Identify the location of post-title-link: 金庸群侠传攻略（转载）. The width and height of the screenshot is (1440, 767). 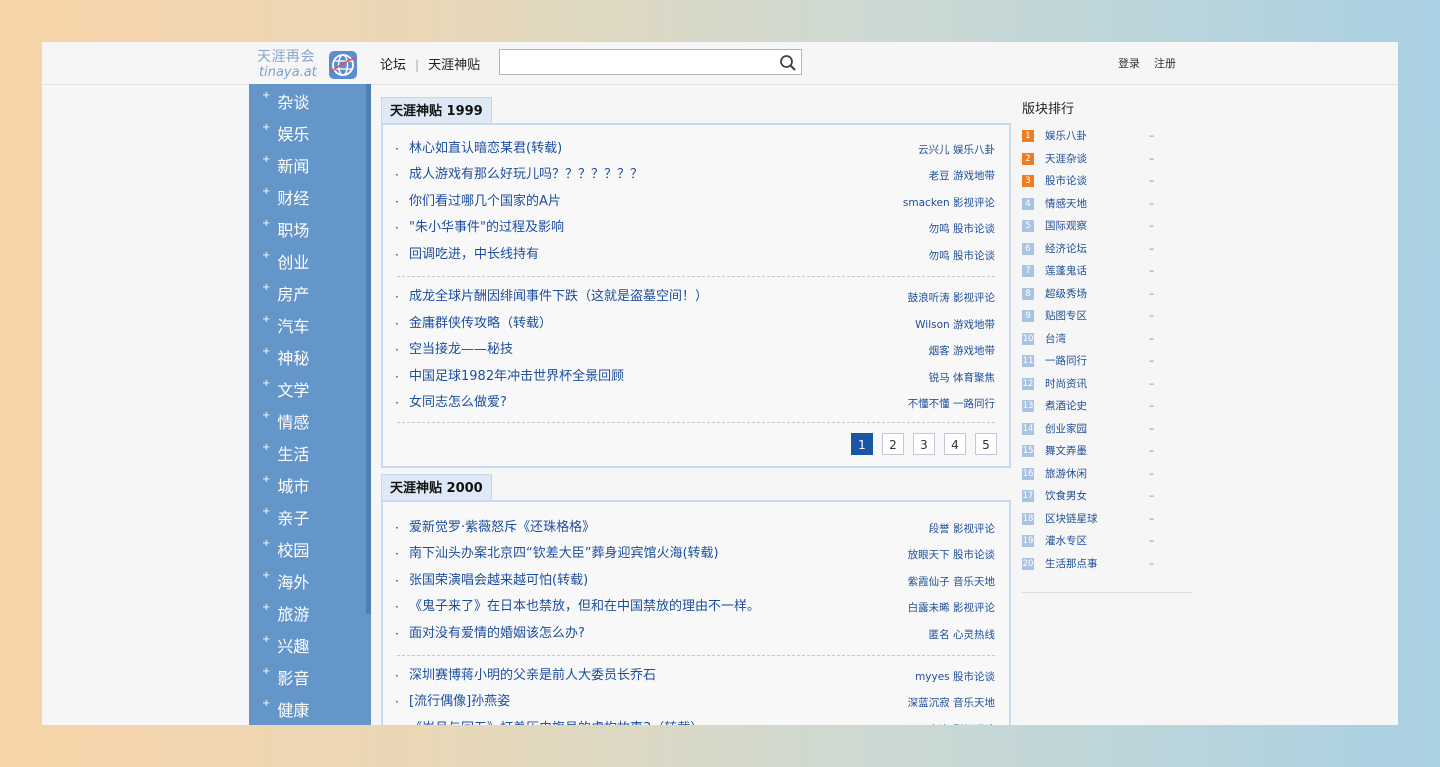
(480, 324).